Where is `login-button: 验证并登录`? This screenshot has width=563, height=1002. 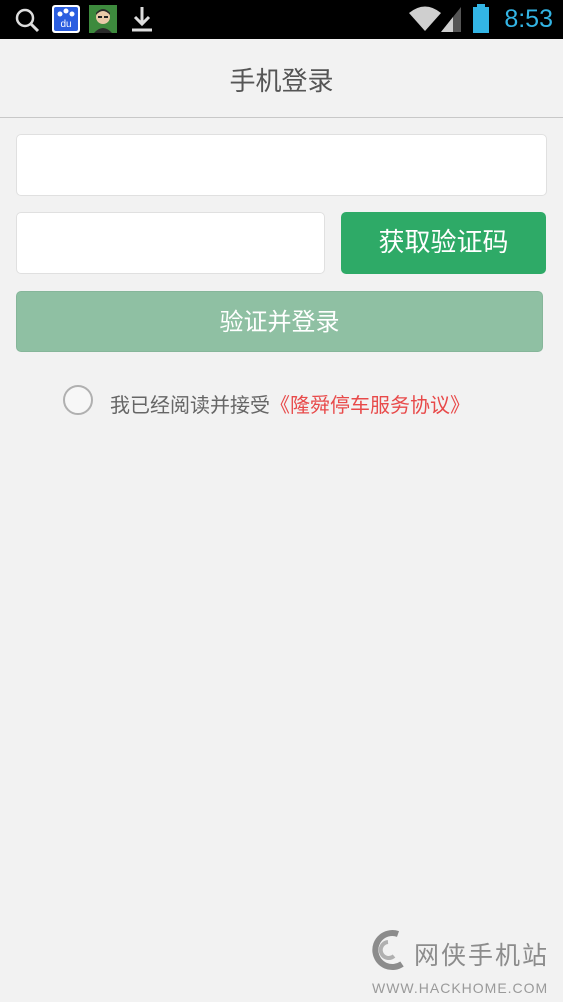 login-button: 验证并登录 is located at coordinates (279, 321).